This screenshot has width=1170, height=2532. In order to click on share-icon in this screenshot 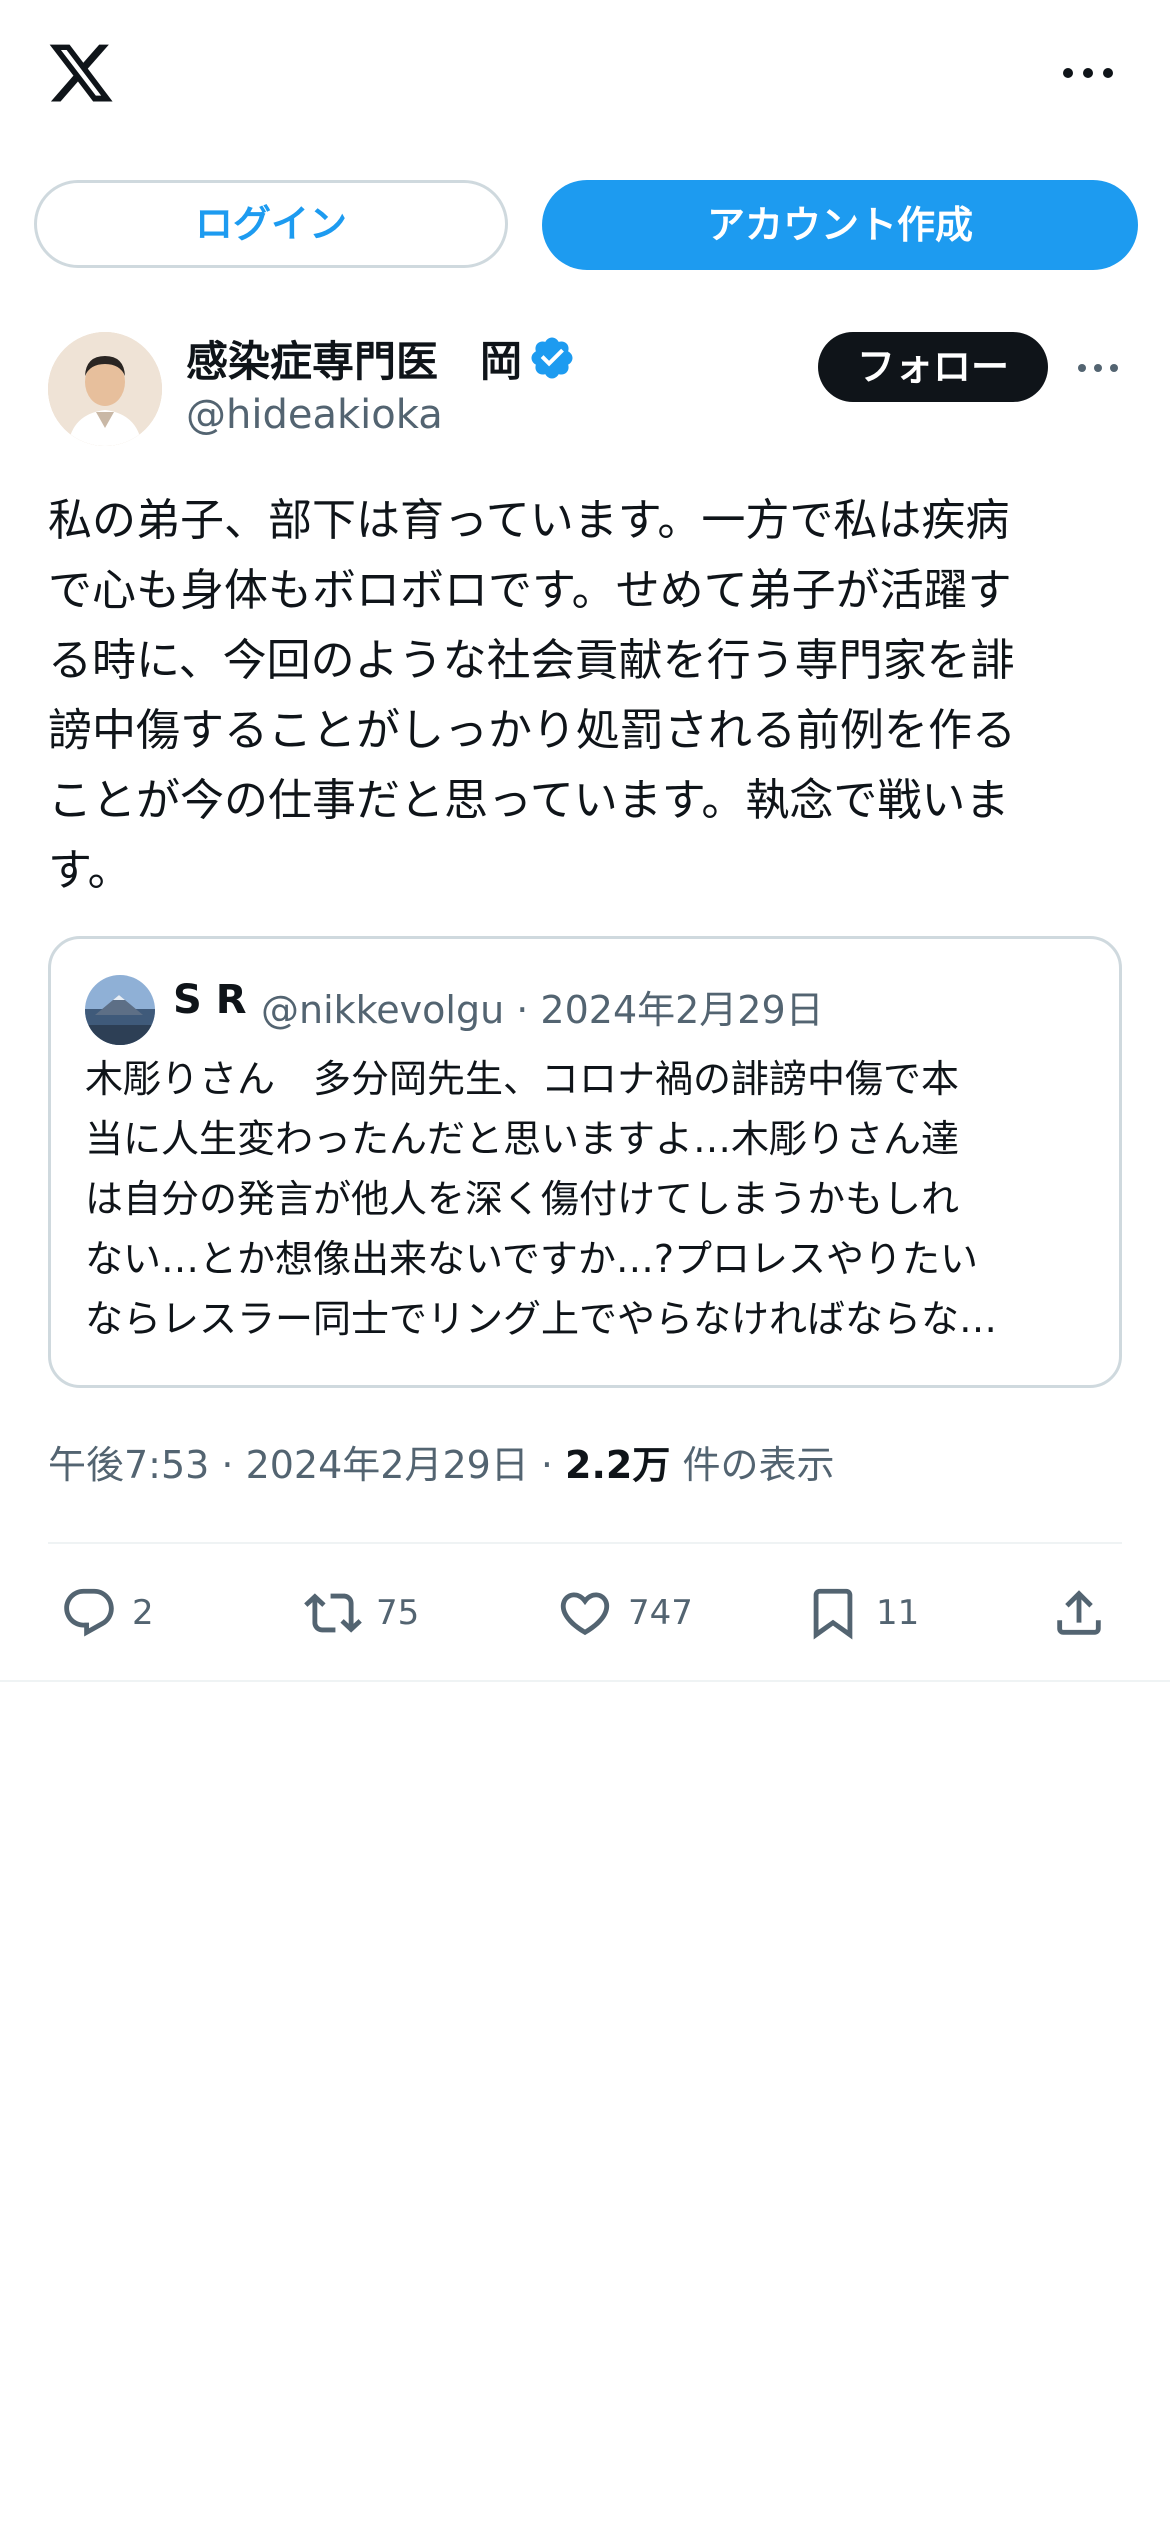, I will do `click(1079, 1612)`.